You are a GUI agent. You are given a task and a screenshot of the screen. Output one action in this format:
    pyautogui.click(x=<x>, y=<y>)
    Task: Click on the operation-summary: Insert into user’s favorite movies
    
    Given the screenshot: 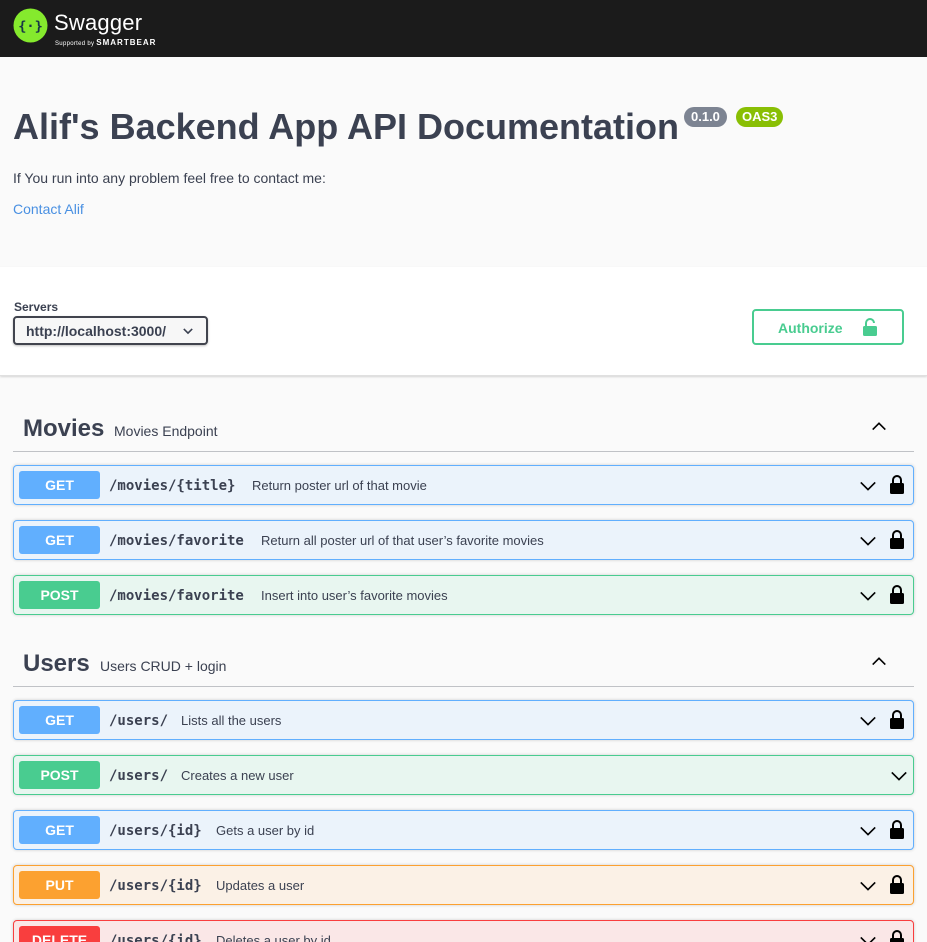 What is the action you would take?
    pyautogui.click(x=354, y=595)
    